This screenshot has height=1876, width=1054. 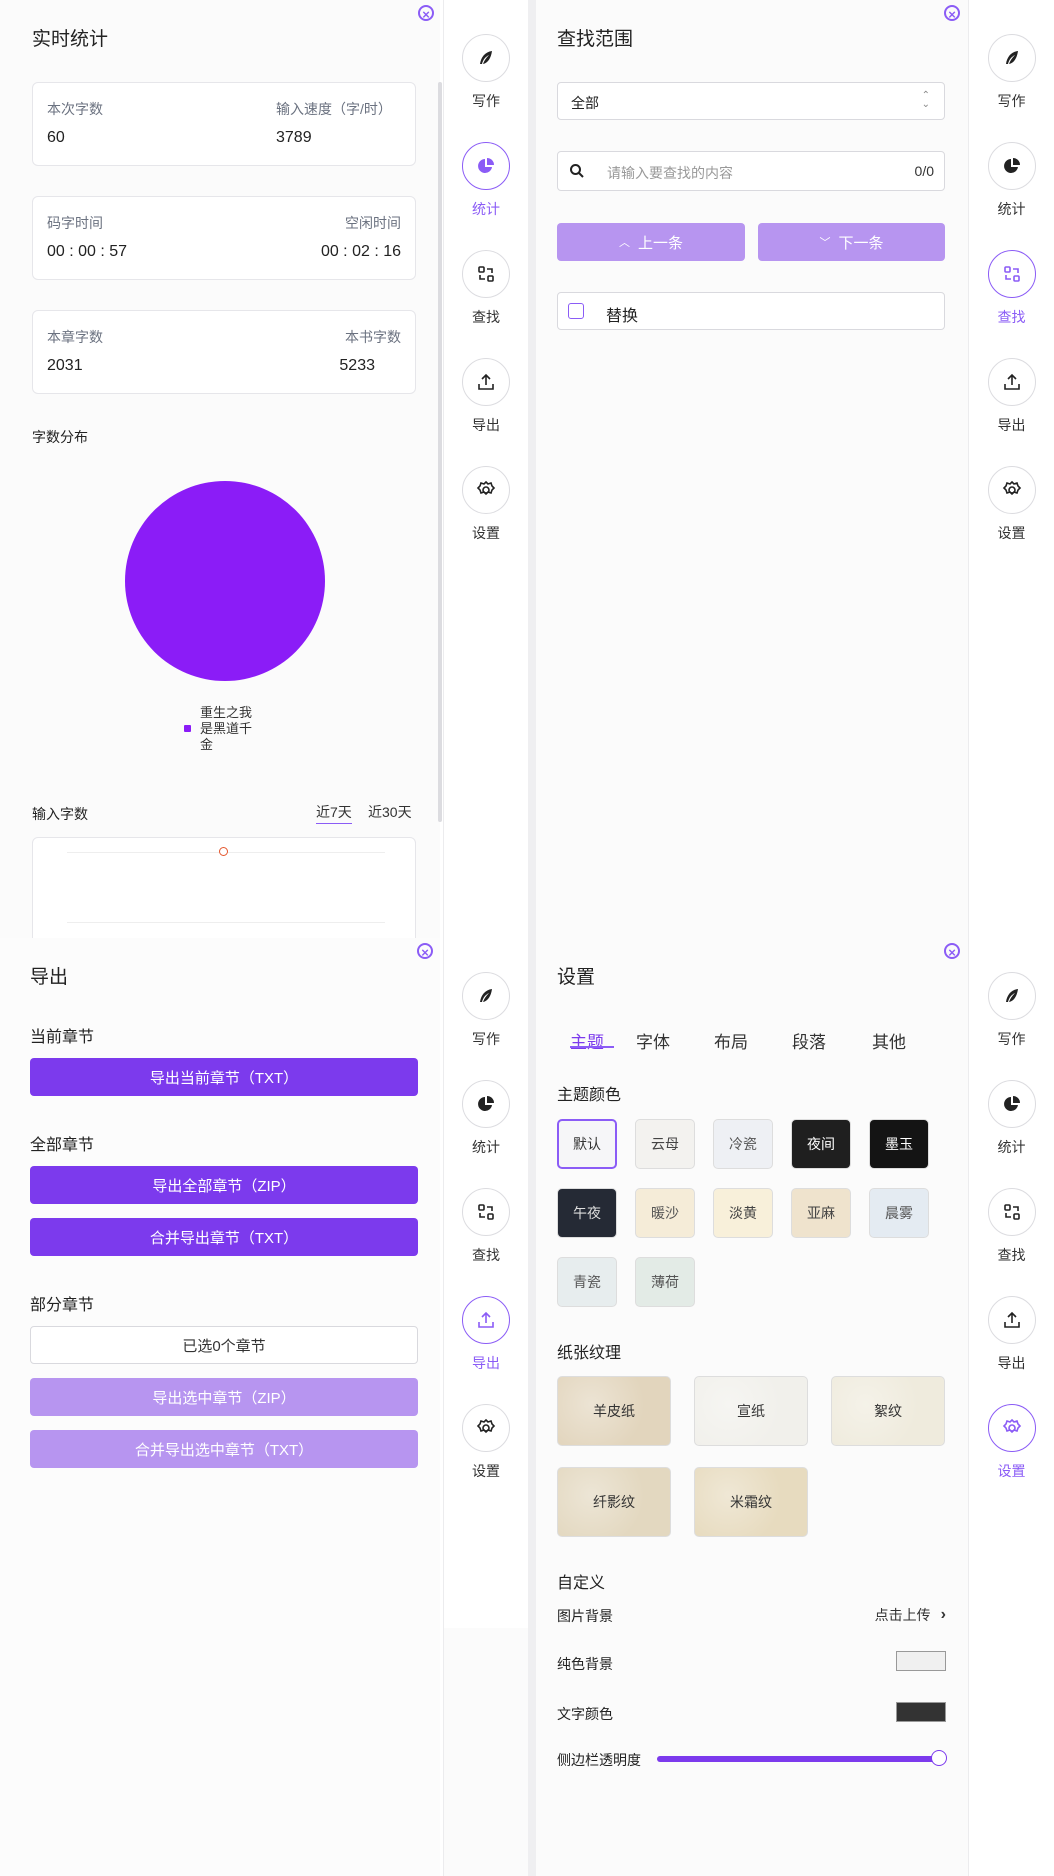 What do you see at coordinates (587, 1144) in the screenshot?
I see `theme-swatch: 默认` at bounding box center [587, 1144].